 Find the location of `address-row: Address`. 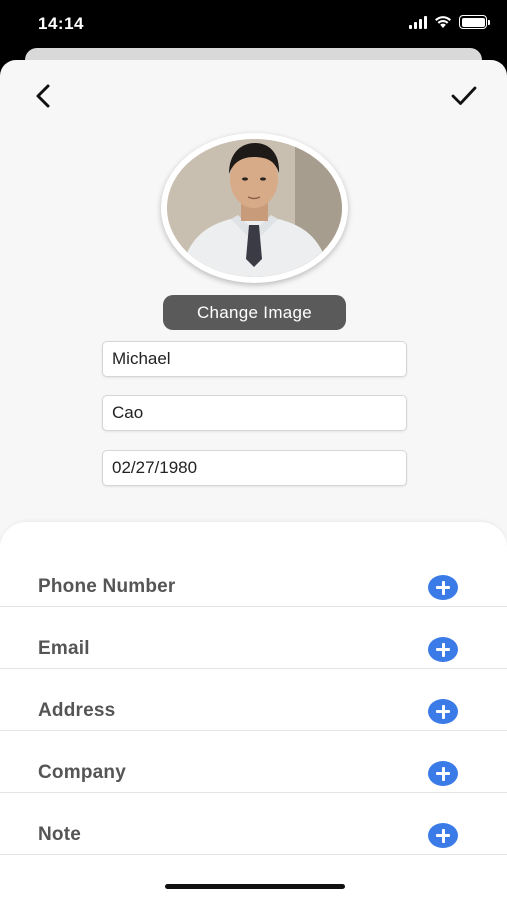

address-row: Address is located at coordinates (253, 700).